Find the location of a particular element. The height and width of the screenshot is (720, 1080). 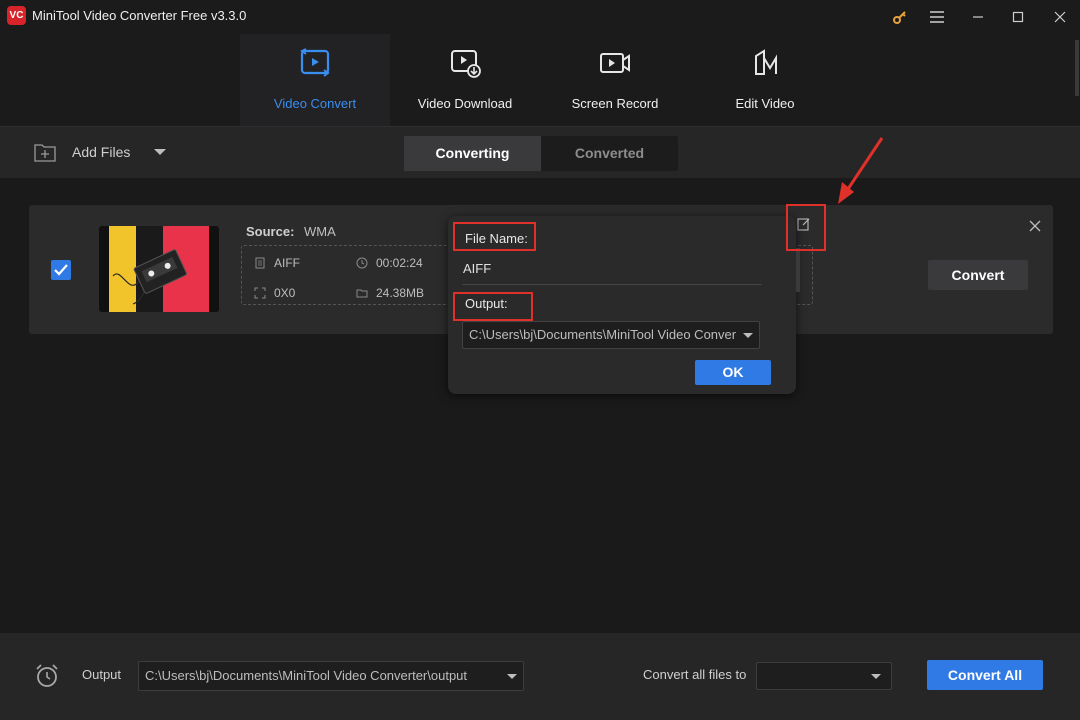

file-name-highlight is located at coordinates (494, 236).